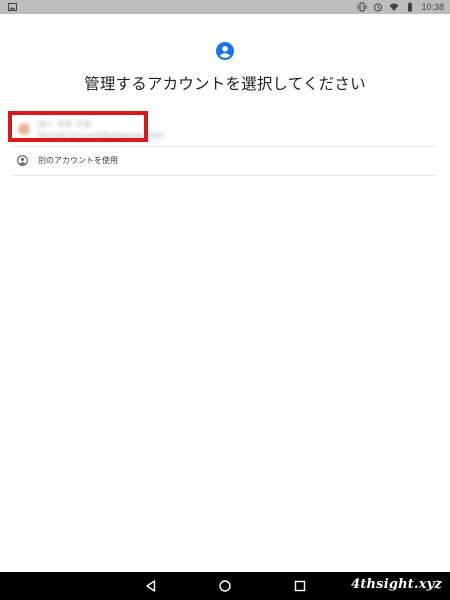  Describe the element at coordinates (12, 7) in the screenshot. I see `image-icon` at that location.